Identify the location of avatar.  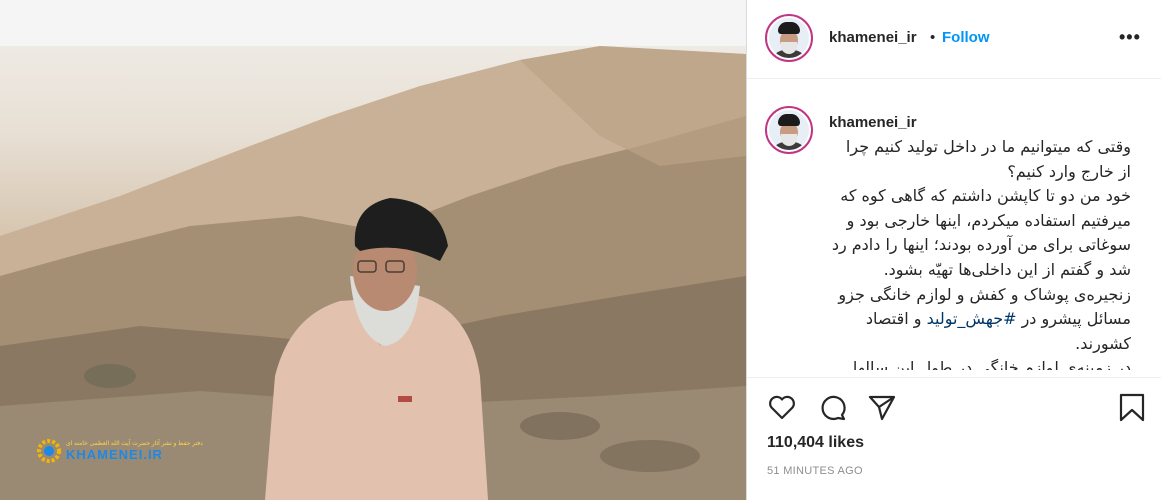
(789, 38).